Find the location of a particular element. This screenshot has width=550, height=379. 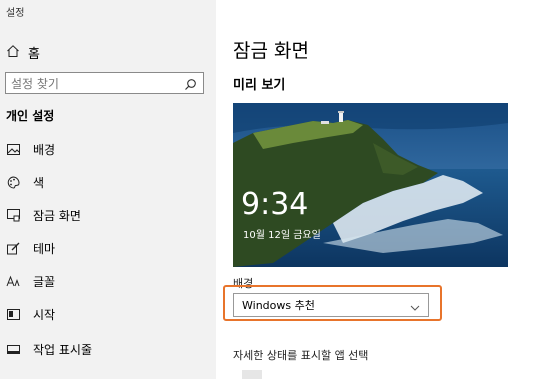

nav-home: 홈 is located at coordinates (106, 52).